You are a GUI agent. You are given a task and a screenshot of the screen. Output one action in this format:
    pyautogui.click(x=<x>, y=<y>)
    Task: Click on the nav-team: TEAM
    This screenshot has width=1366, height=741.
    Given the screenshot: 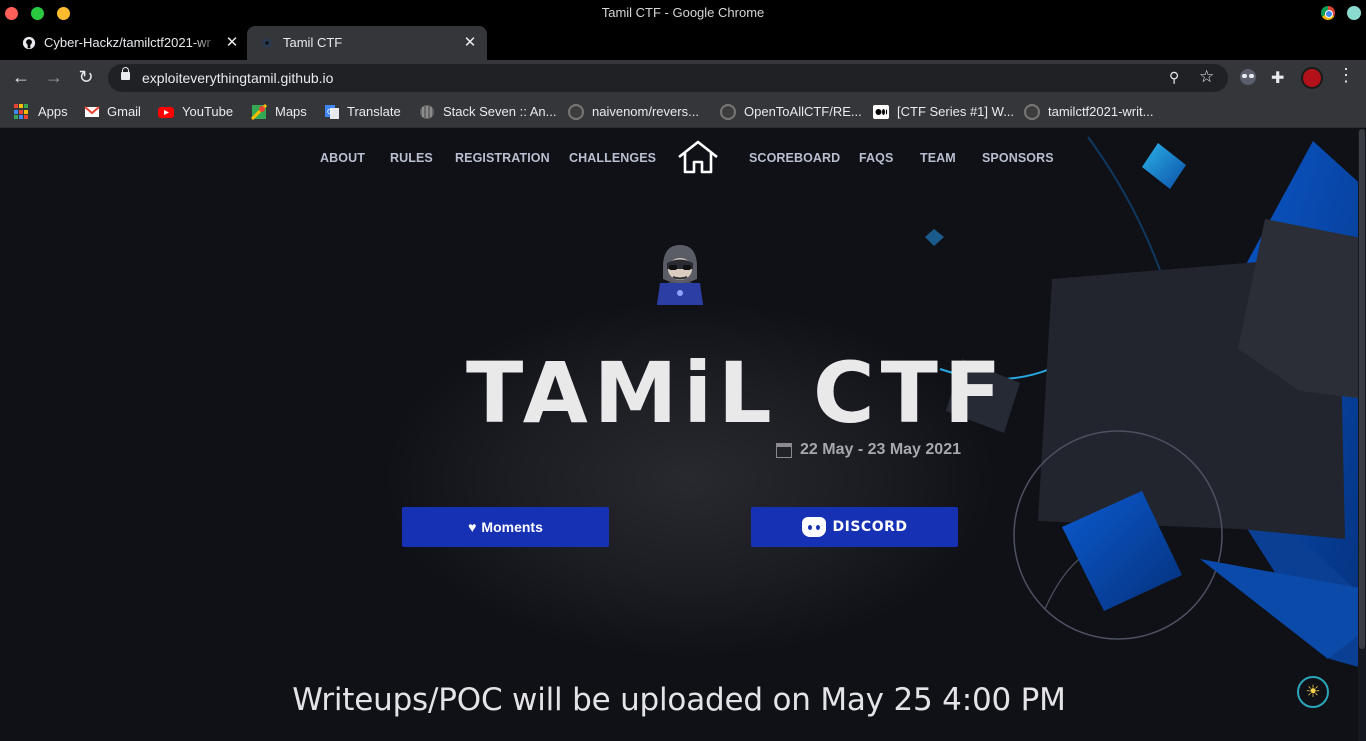 What is the action you would take?
    pyautogui.click(x=938, y=158)
    